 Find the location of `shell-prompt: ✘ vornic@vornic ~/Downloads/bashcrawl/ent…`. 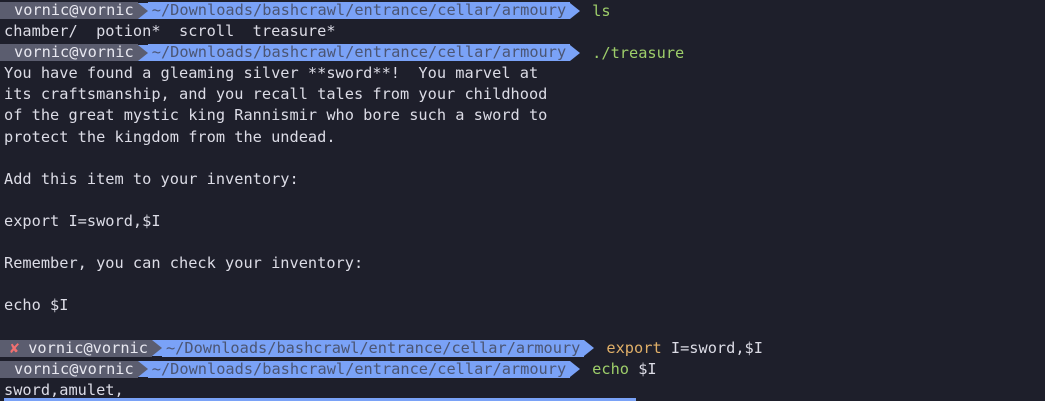

shell-prompt: ✘ vornic@vornic ~/Downloads/bashcrawl/ent… is located at coordinates (522, 348).